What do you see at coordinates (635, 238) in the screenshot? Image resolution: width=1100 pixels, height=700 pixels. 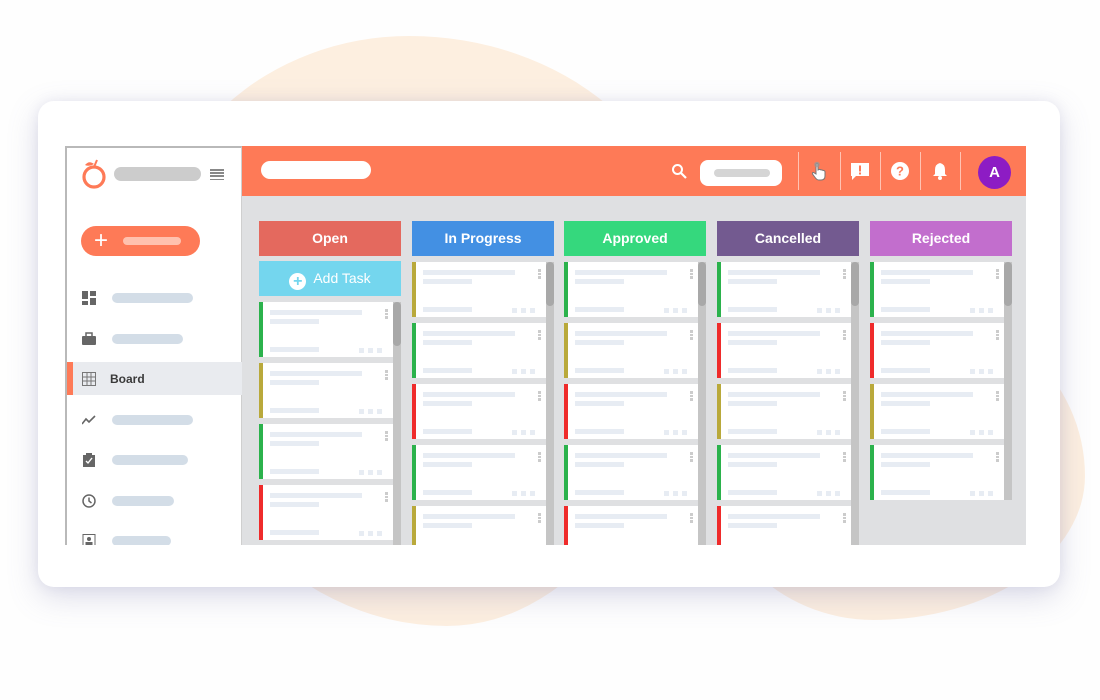 I see `column-header: Approved` at bounding box center [635, 238].